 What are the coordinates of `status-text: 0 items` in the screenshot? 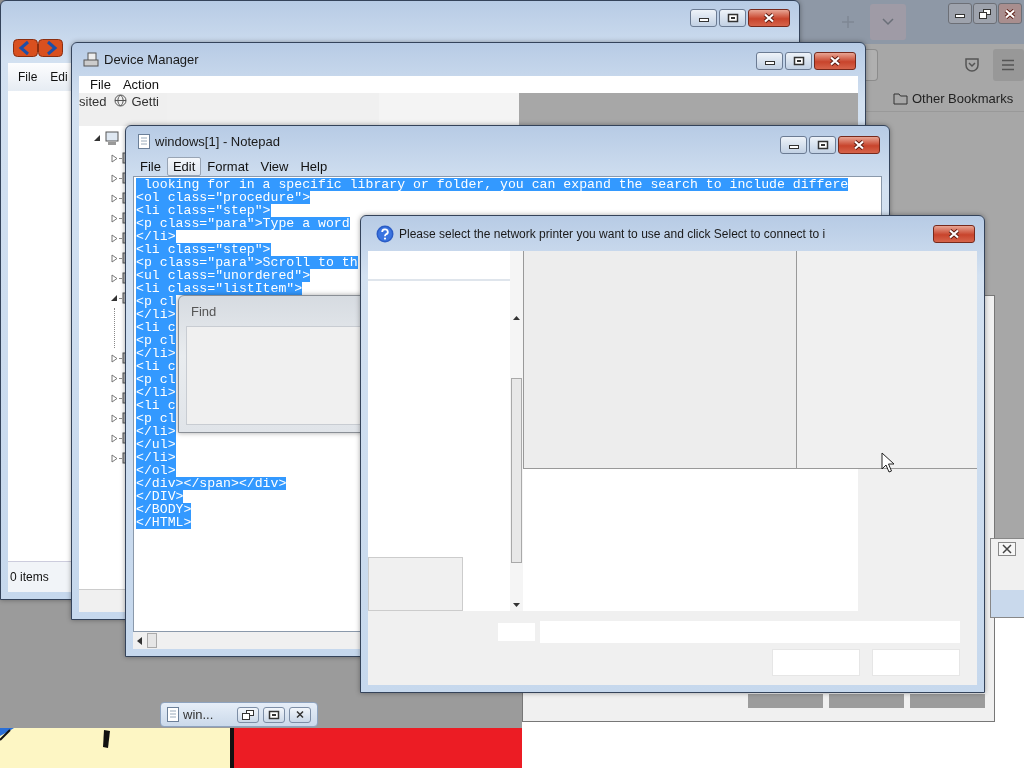 It's located at (29, 577).